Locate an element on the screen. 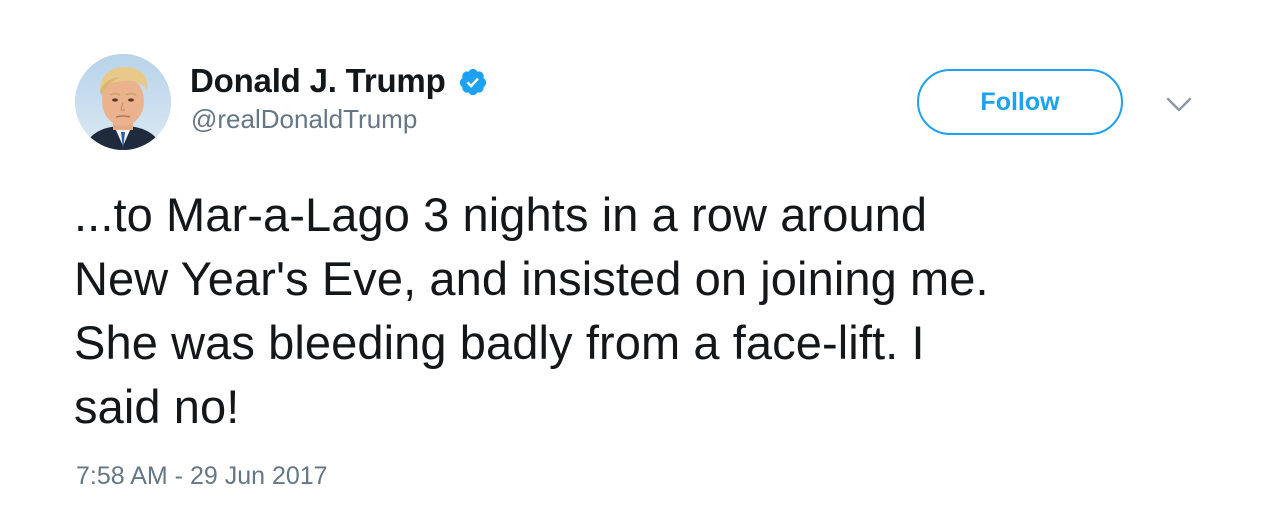  chevron-down-icon is located at coordinates (1179, 105).